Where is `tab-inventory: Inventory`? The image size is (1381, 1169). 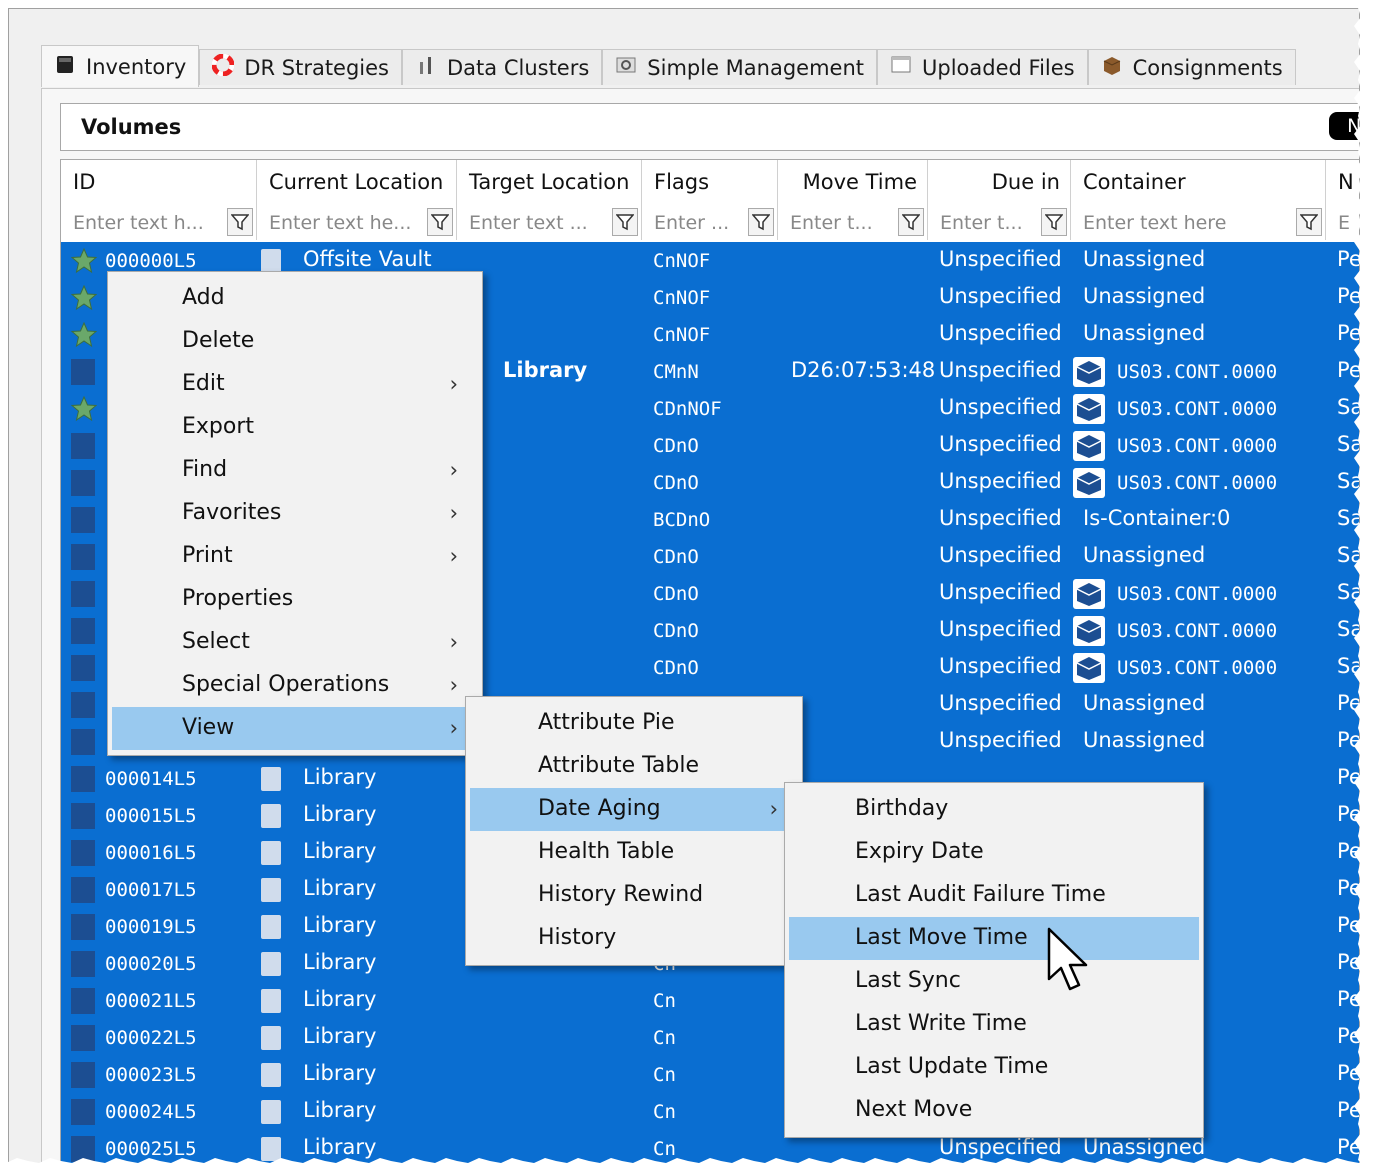 tab-inventory: Inventory is located at coordinates (120, 66).